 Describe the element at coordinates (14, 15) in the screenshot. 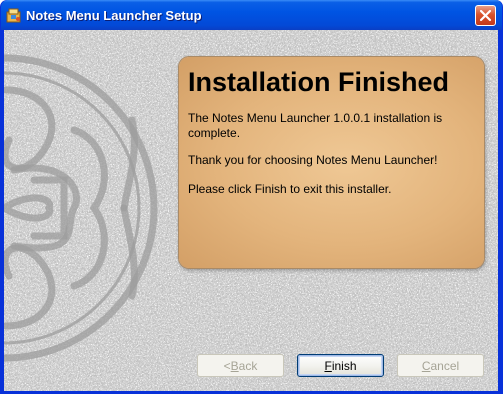

I see `installer-icon` at that location.